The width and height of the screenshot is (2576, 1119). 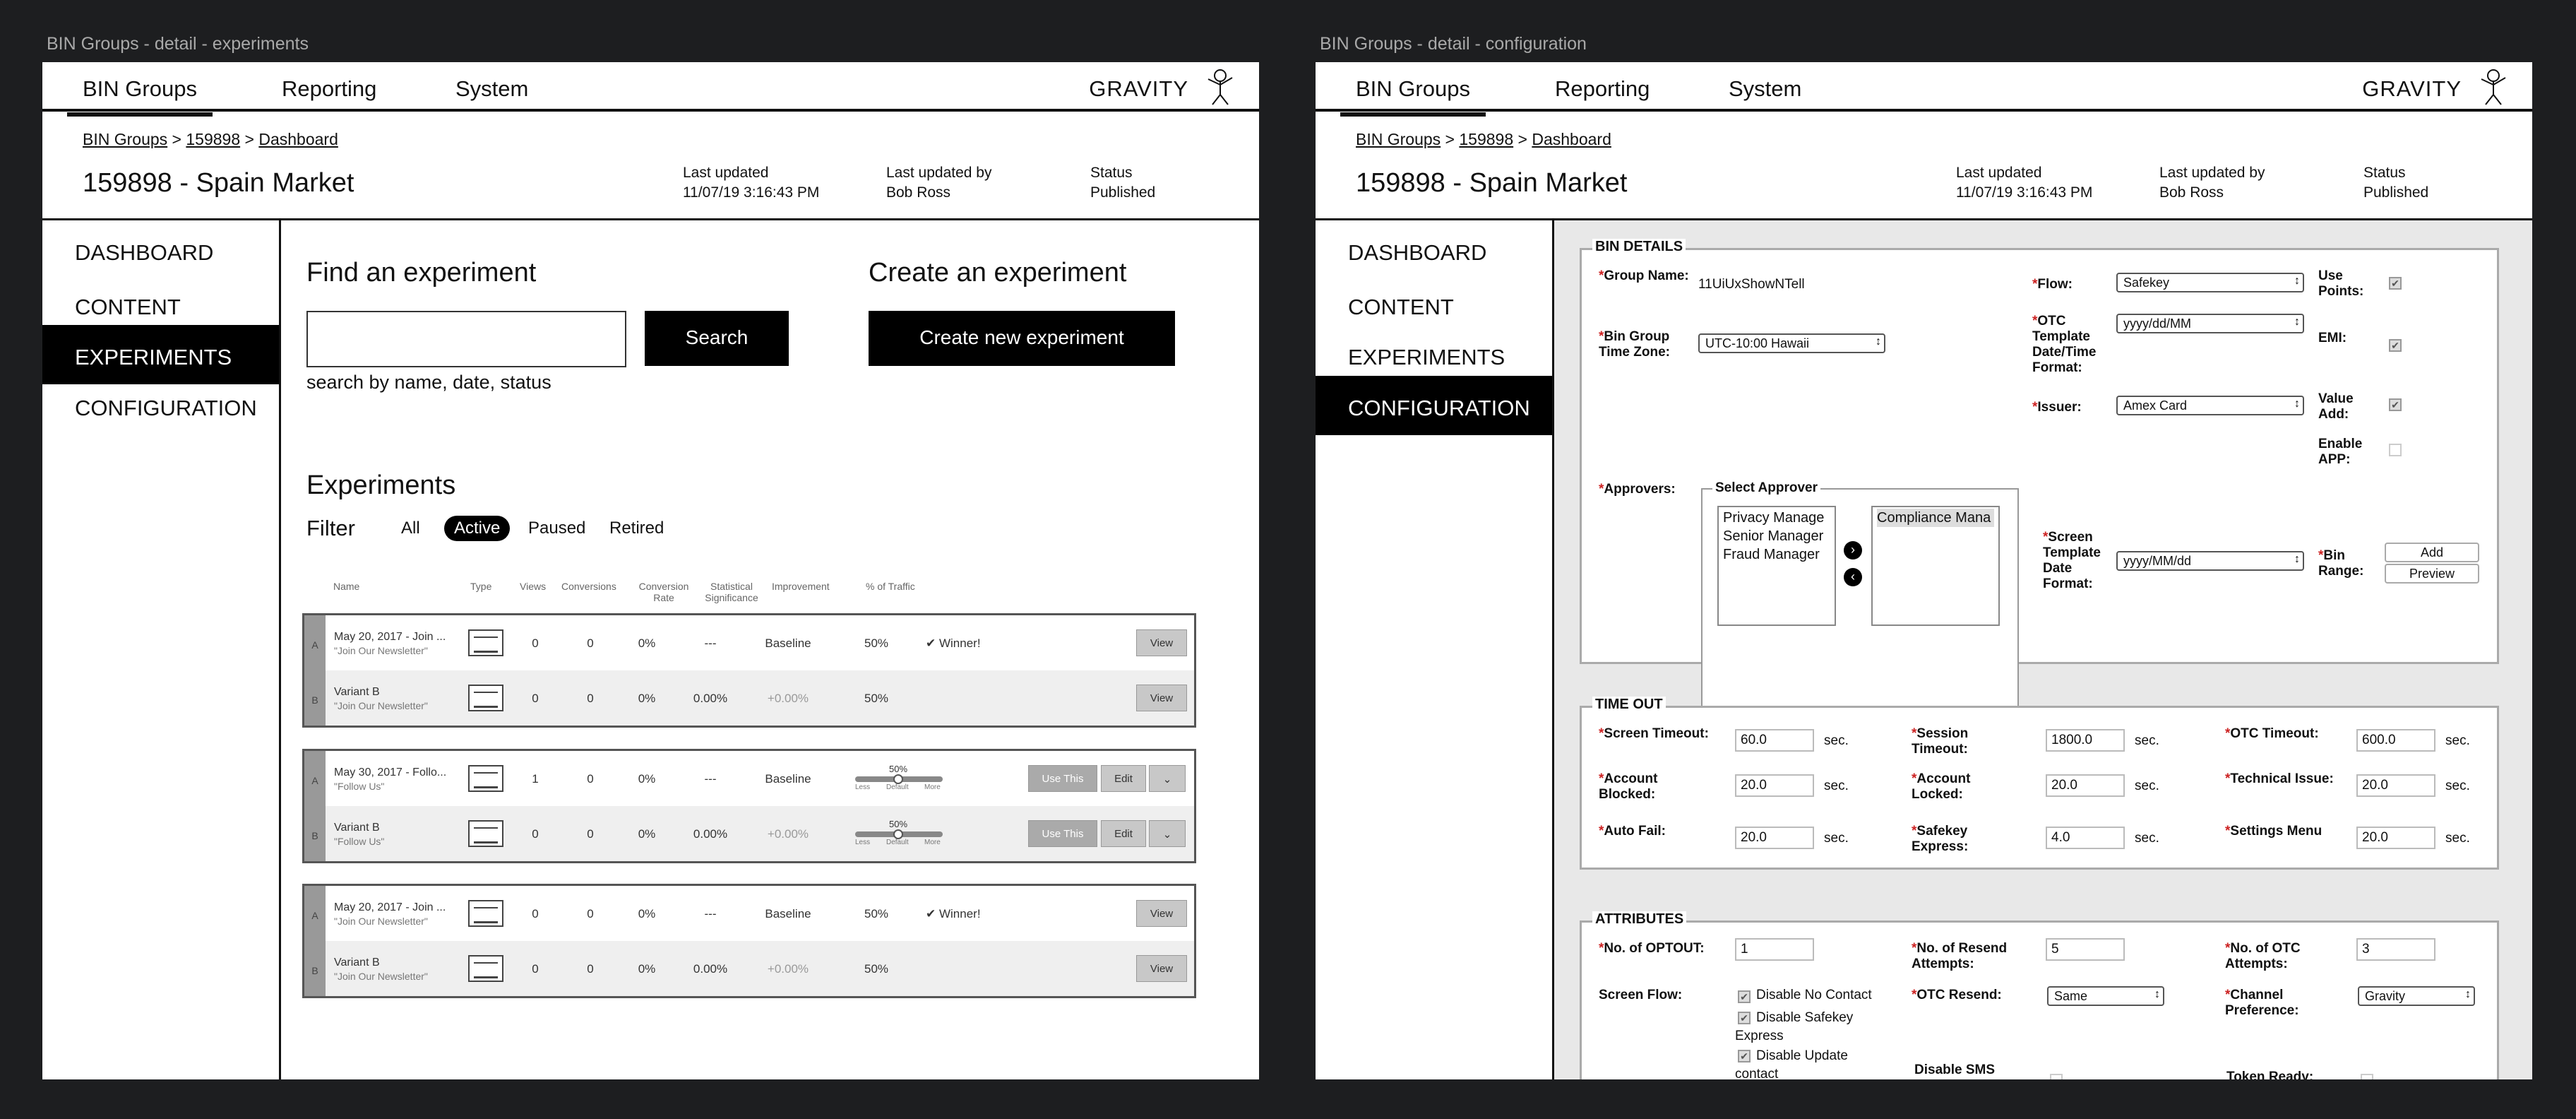 What do you see at coordinates (1776, 554) in the screenshot?
I see `approver-option: Fraud Manager` at bounding box center [1776, 554].